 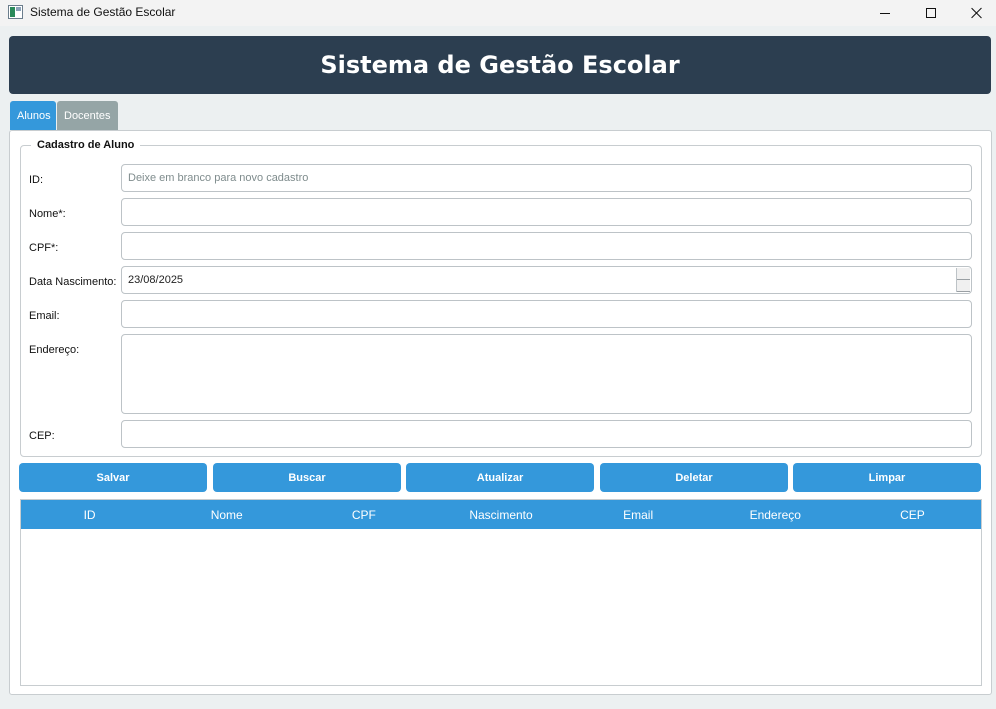 What do you see at coordinates (73, 282) in the screenshot?
I see `nascimento-label: Data Nascimento:` at bounding box center [73, 282].